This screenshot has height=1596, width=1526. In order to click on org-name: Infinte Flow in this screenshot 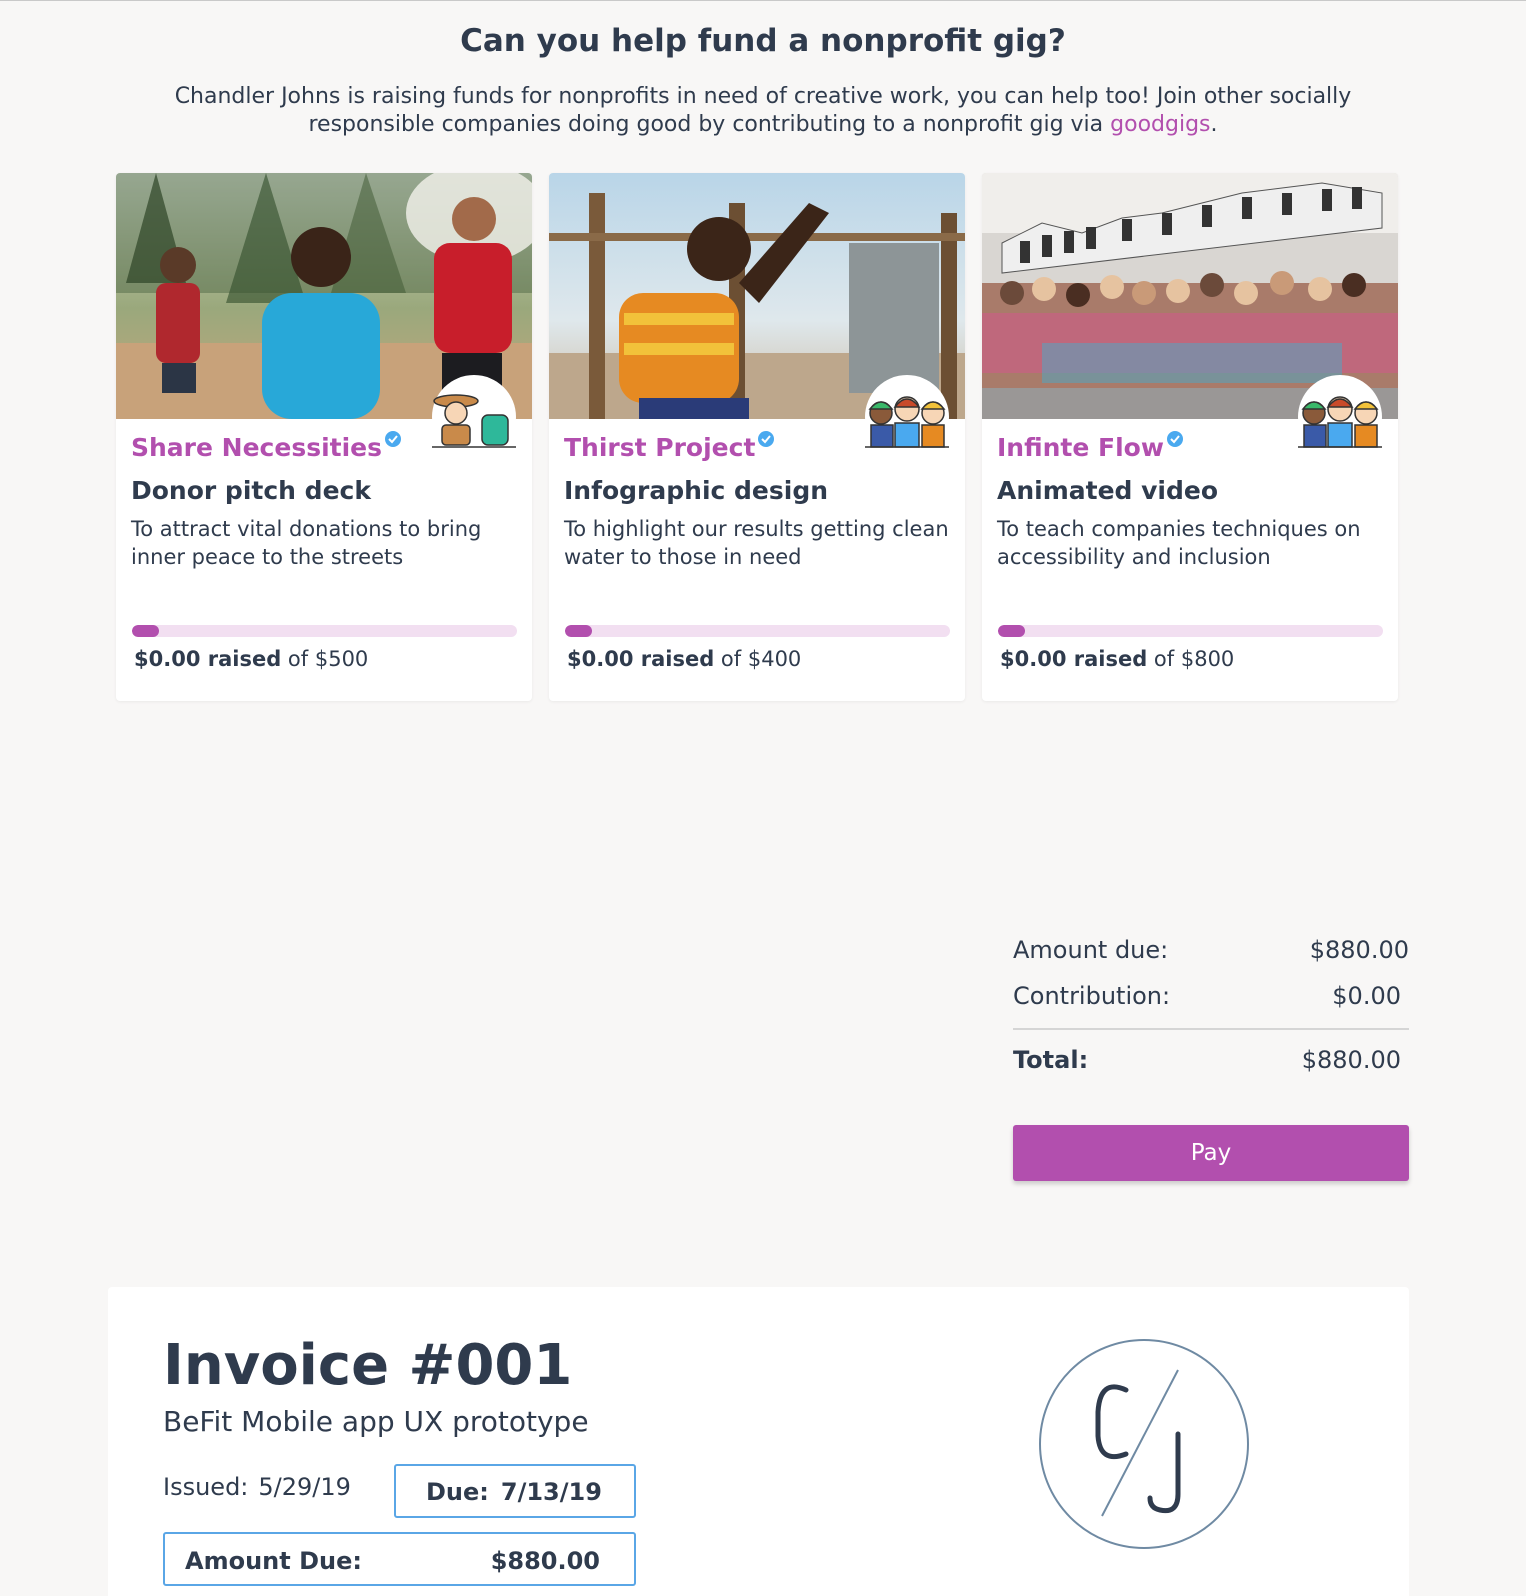, I will do `click(1090, 446)`.